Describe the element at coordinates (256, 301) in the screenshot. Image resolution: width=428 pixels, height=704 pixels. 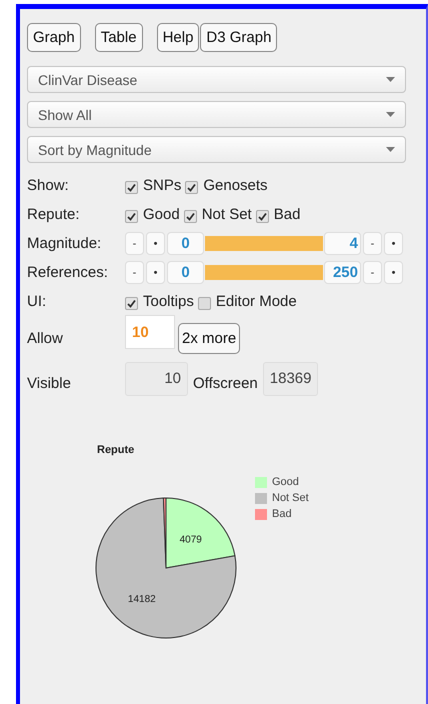
I see `checkbox-label: Editor Mode` at that location.